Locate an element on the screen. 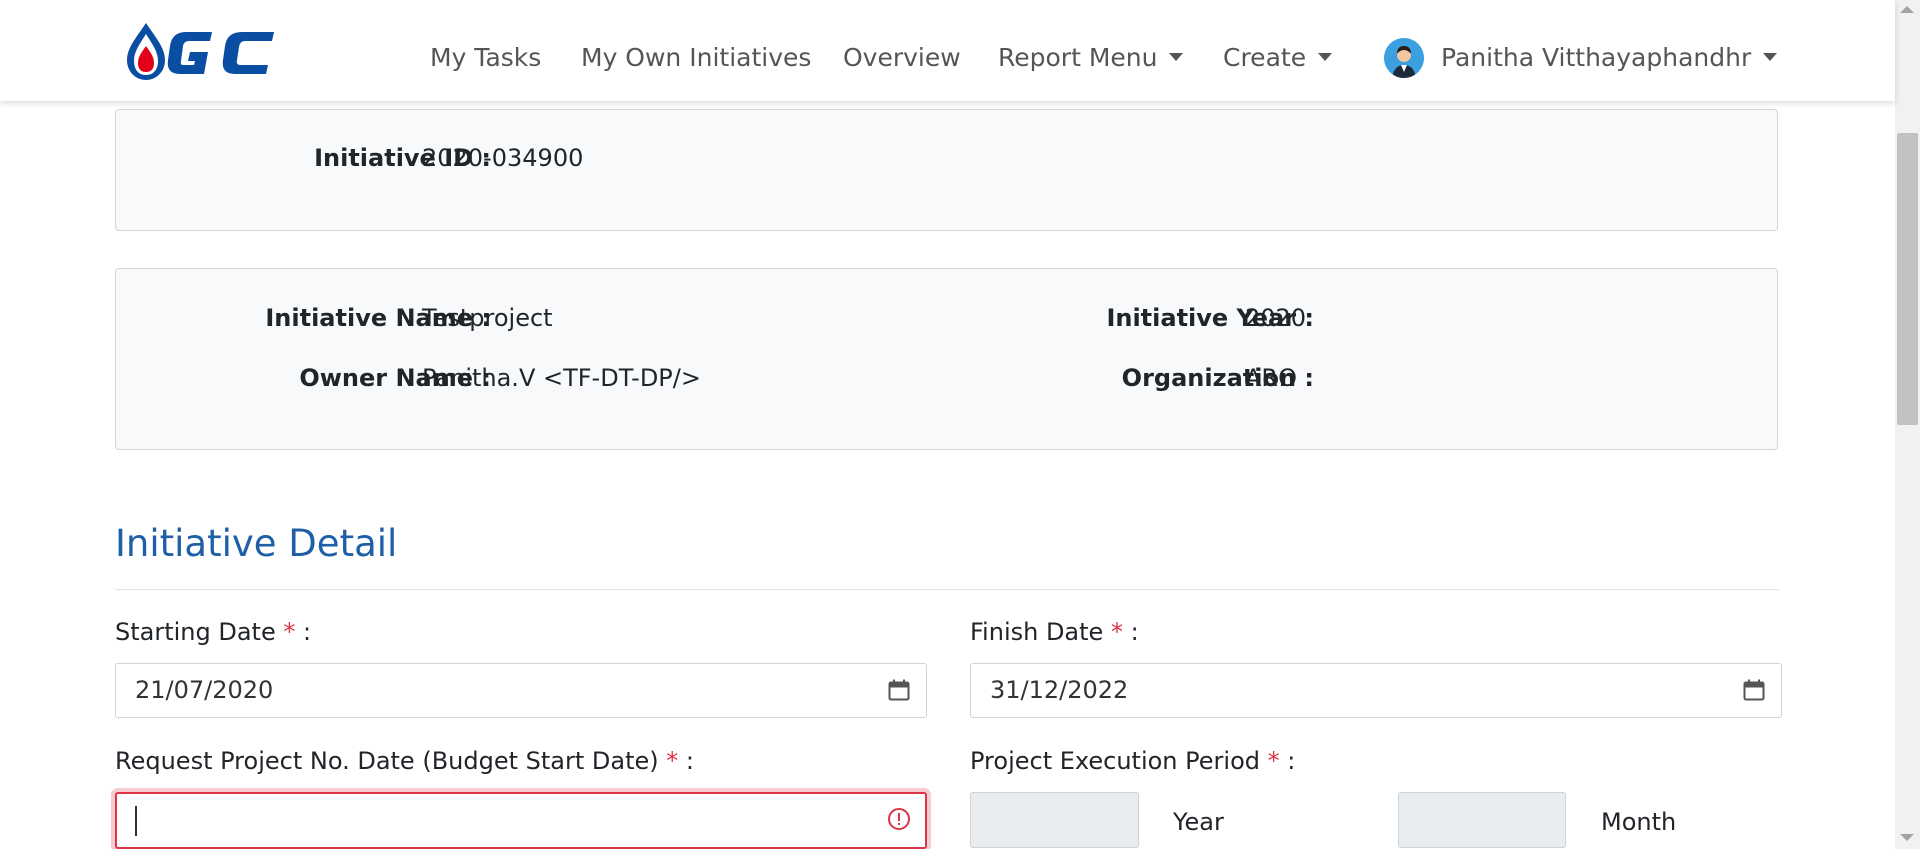  nav-report-menu: Report Menu is located at coordinates (1091, 58).